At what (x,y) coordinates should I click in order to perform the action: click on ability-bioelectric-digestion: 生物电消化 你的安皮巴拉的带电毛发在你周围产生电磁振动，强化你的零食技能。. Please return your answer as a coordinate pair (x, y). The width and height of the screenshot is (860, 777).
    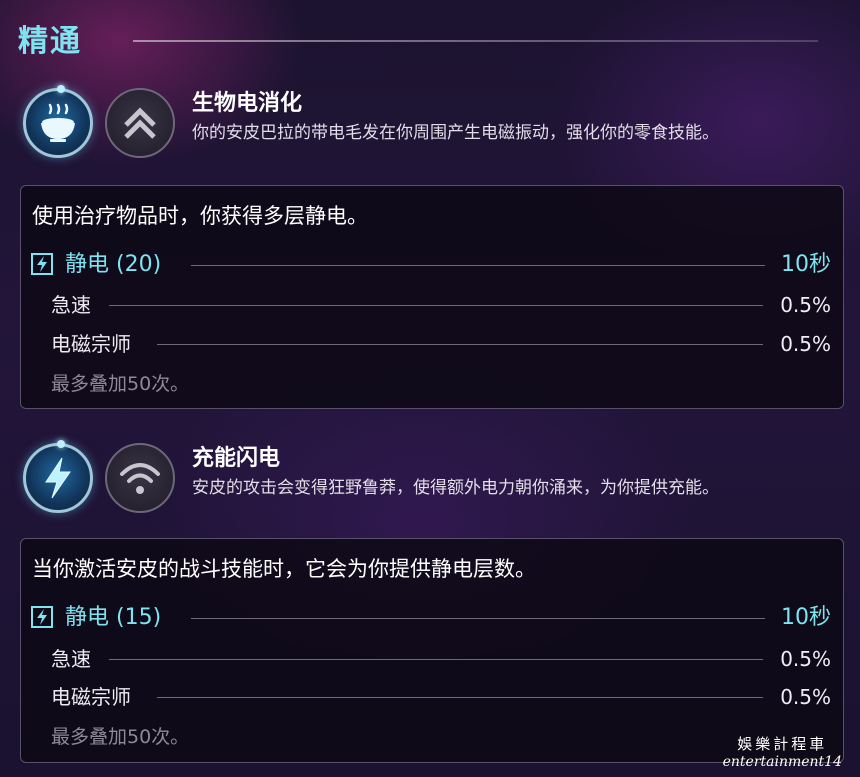
    Looking at the image, I should click on (425, 132).